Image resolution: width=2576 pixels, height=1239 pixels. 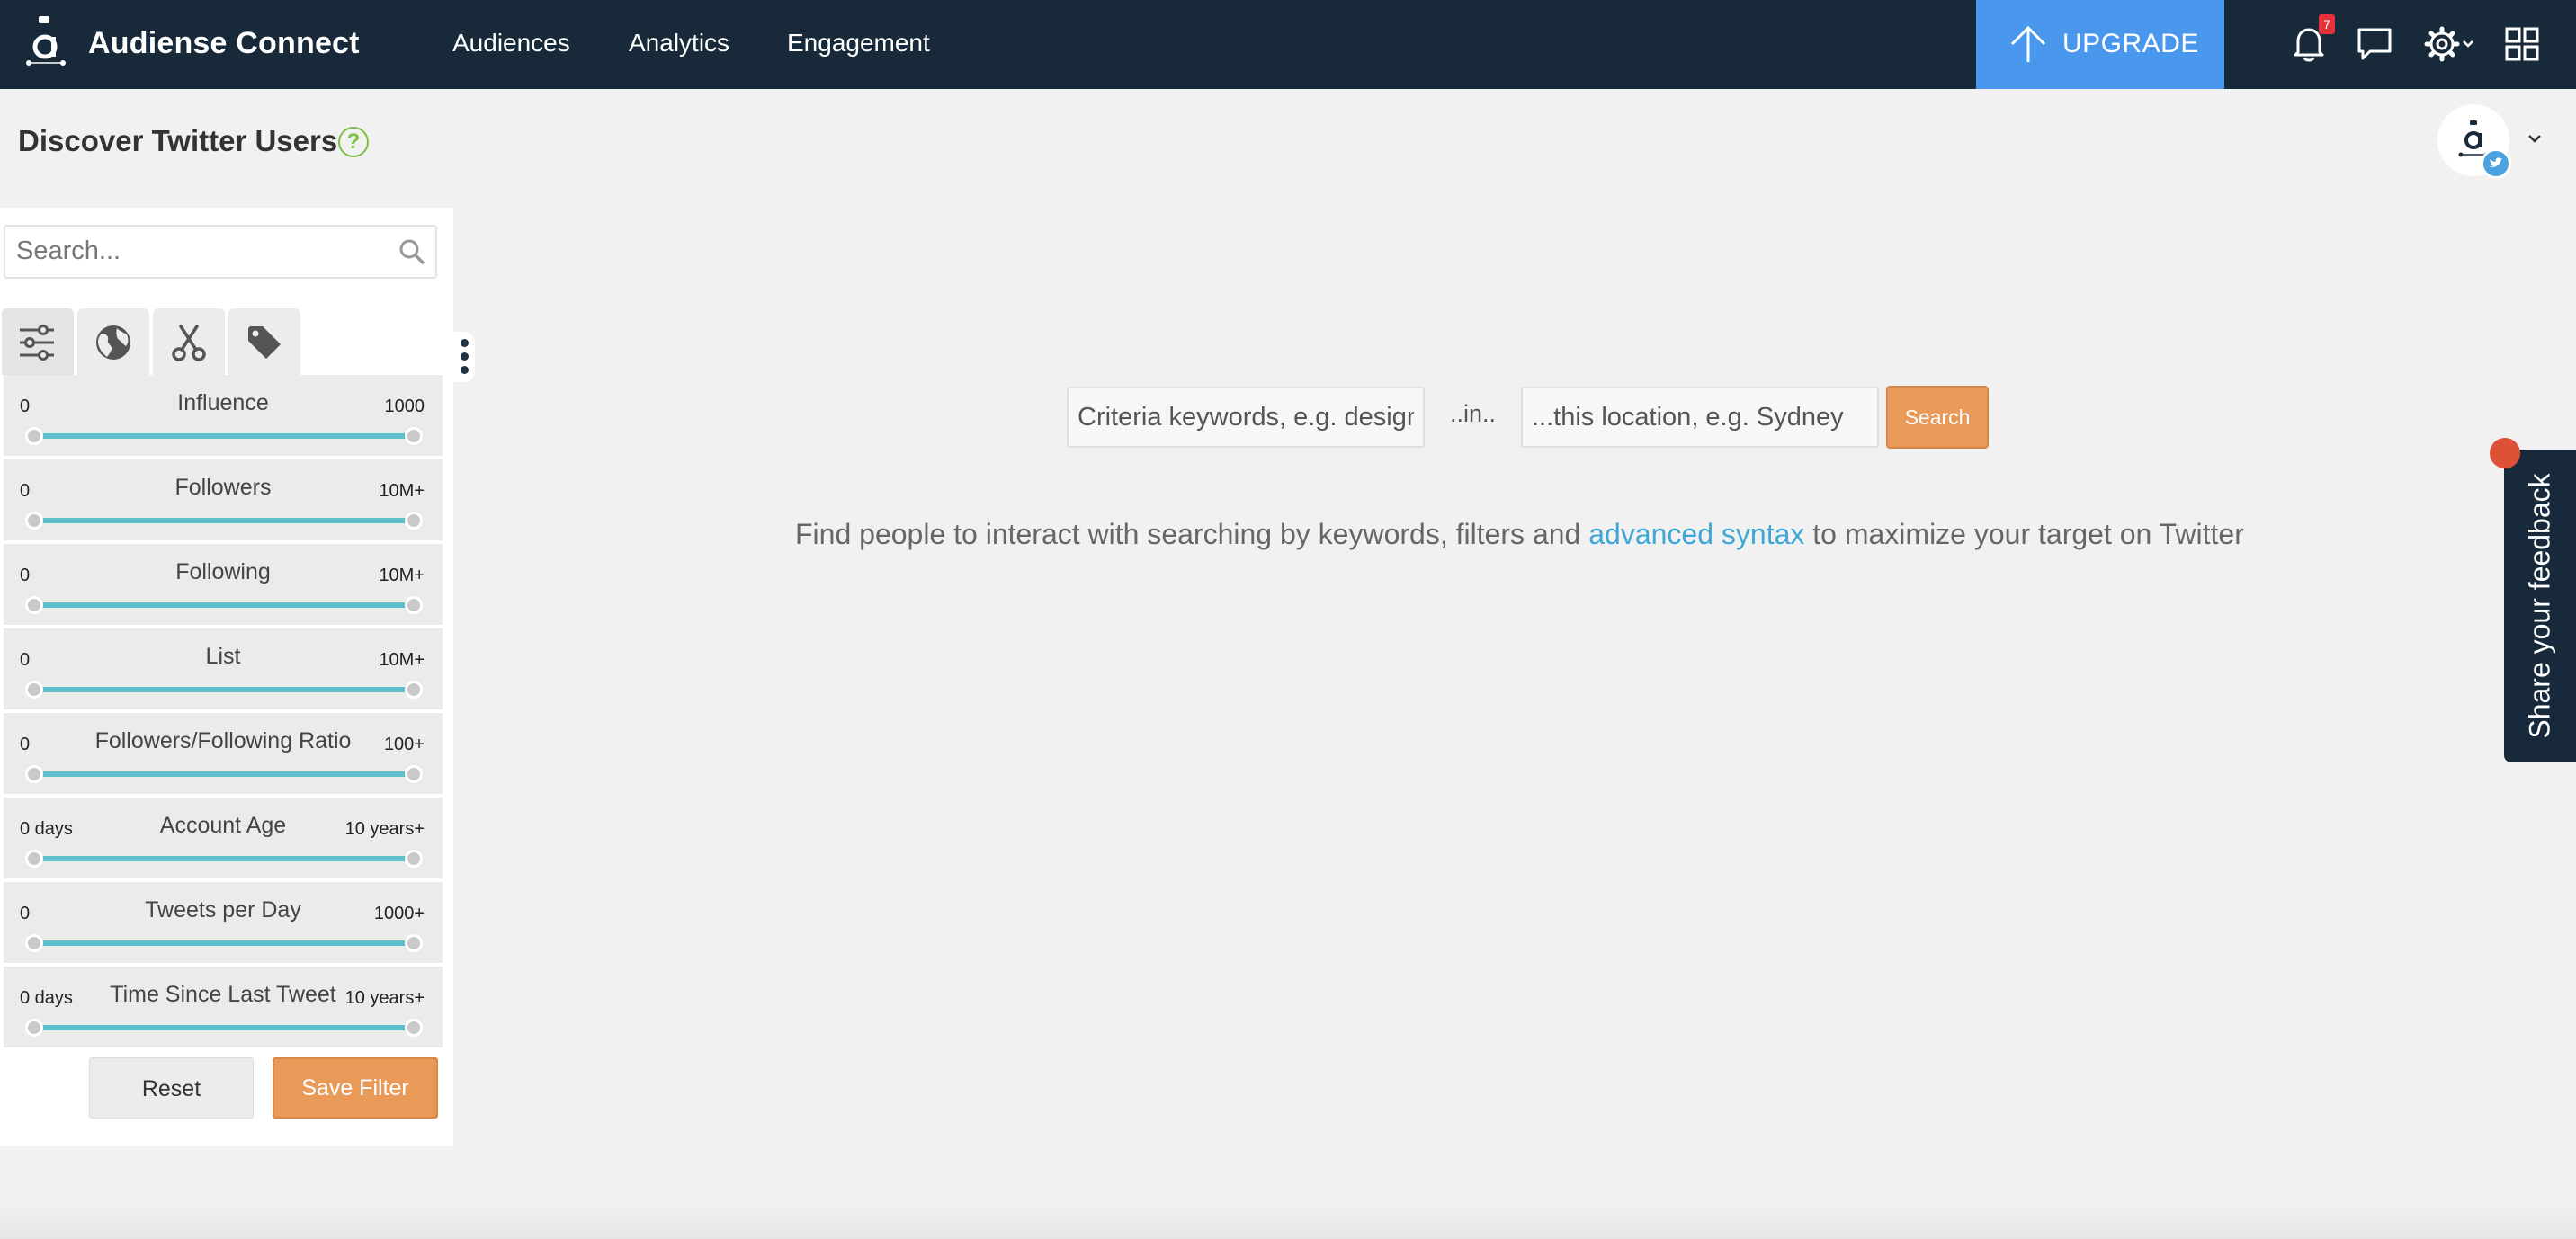 I want to click on location-field, so click(x=1700, y=417).